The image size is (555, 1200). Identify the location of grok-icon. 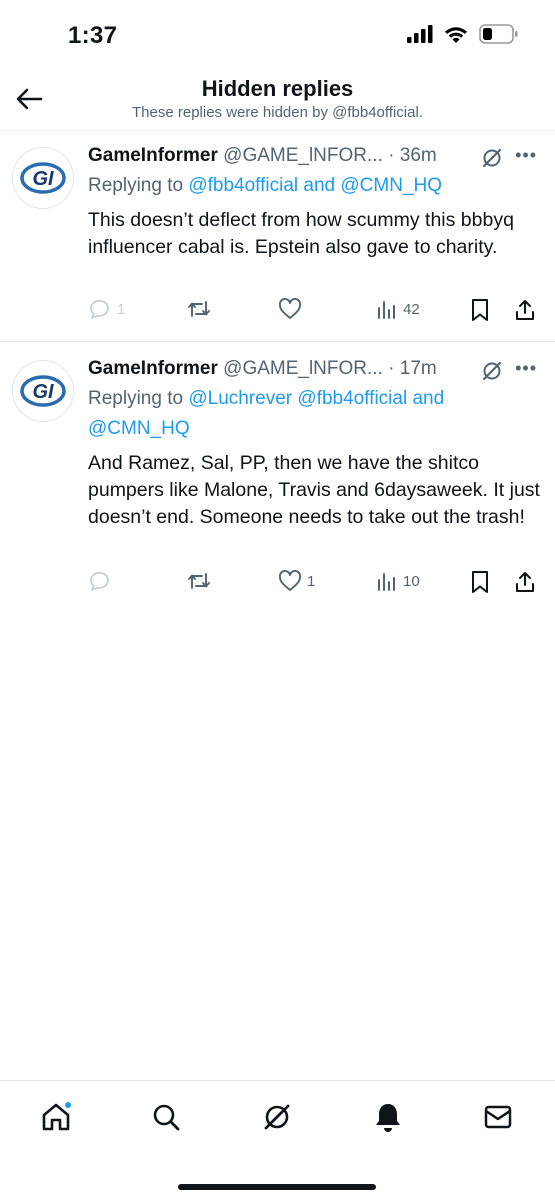
(277, 1117).